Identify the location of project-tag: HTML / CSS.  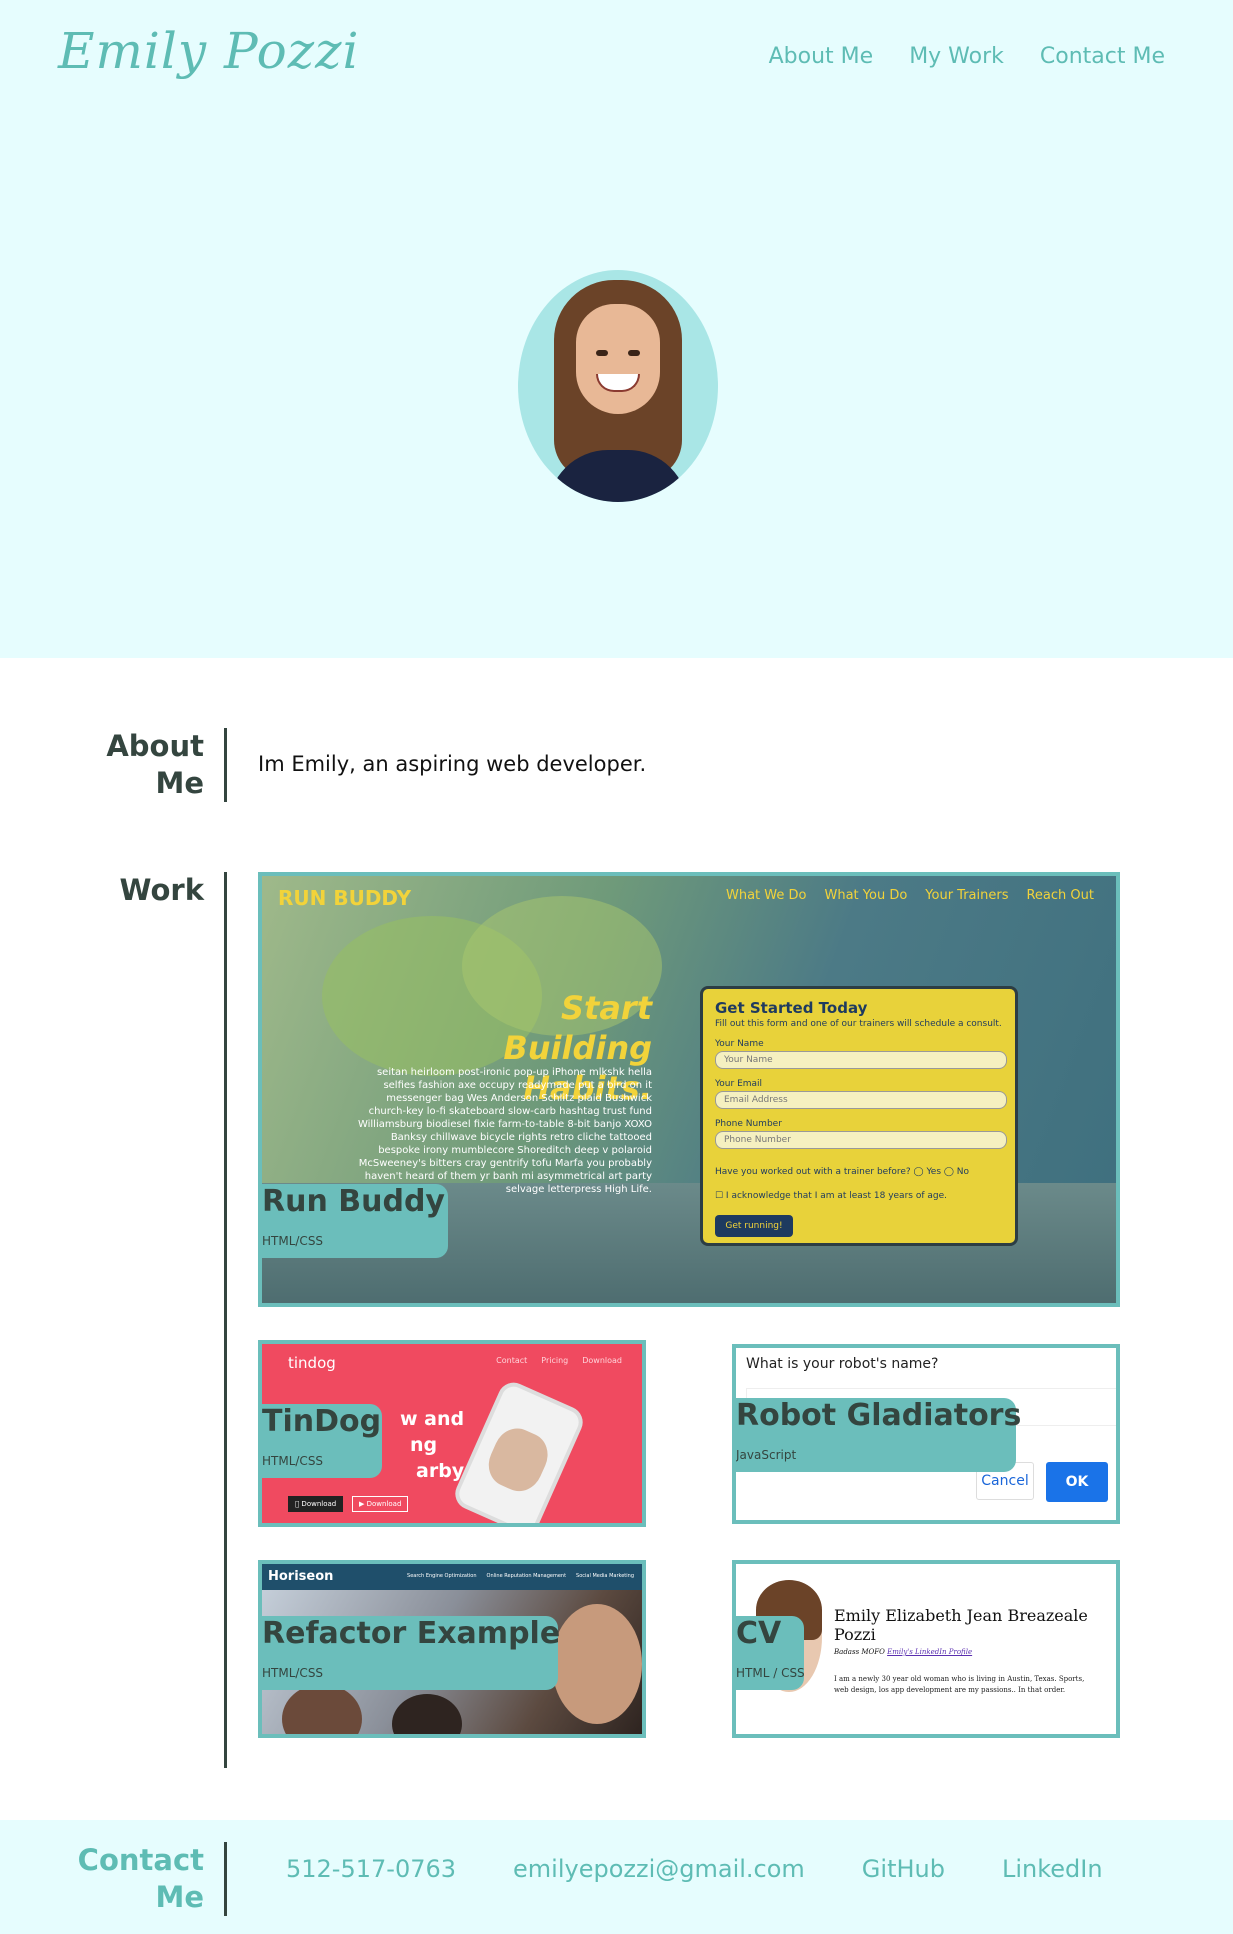
(770, 1673).